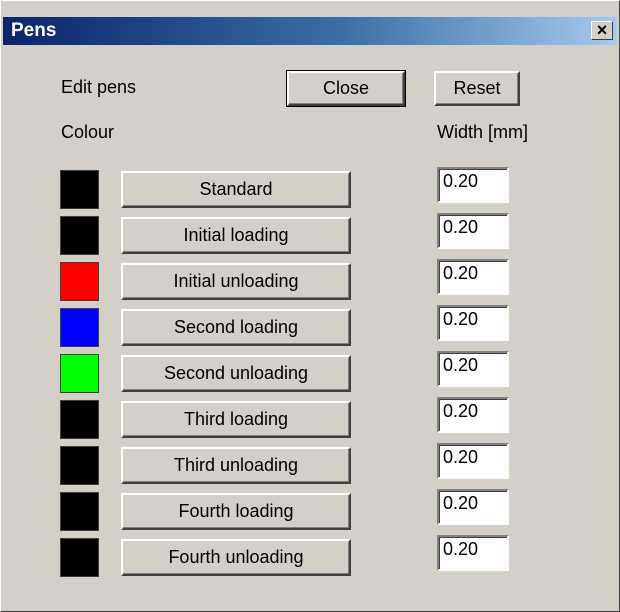 The width and height of the screenshot is (620, 612). What do you see at coordinates (602, 30) in the screenshot?
I see `close-icon: ×` at bounding box center [602, 30].